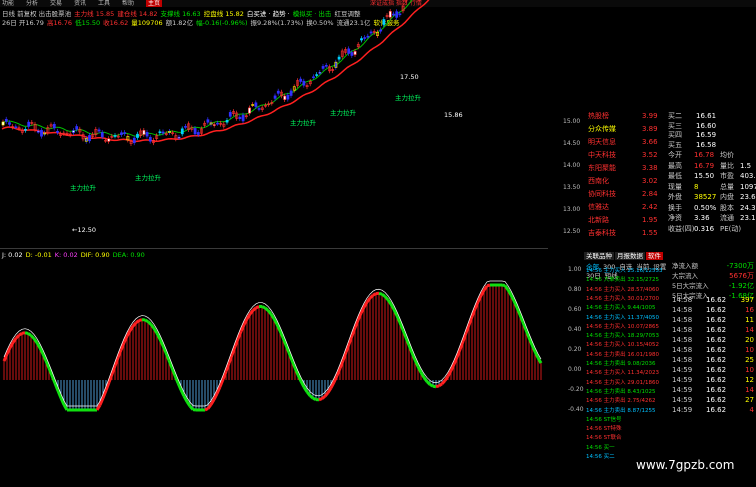 The image size is (756, 487). I want to click on kline-annotation: 主力拉升, so click(303, 122).